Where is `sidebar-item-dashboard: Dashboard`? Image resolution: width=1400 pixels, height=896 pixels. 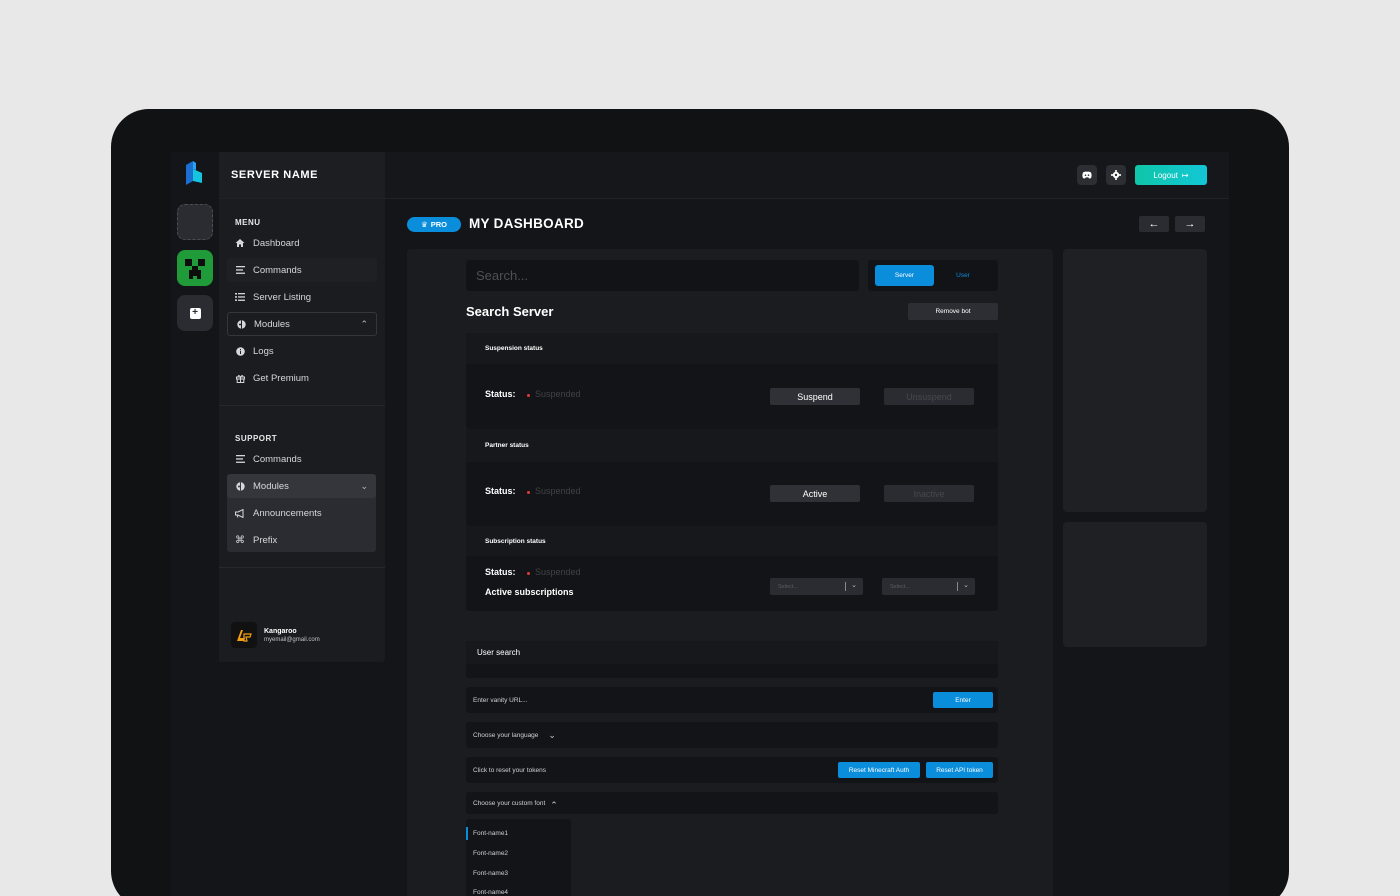
sidebar-item-dashboard: Dashboard is located at coordinates (302, 243).